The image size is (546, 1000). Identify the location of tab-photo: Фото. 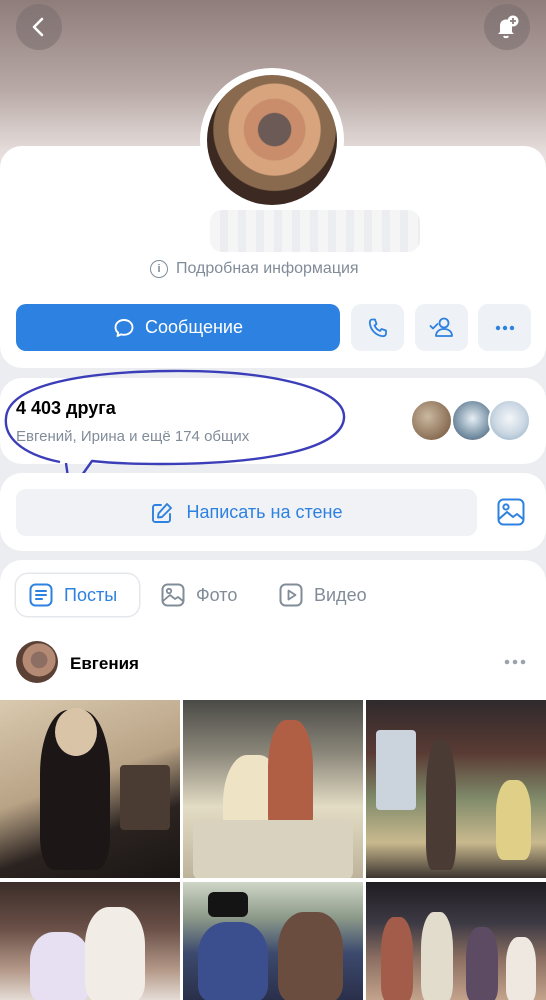
(198, 595).